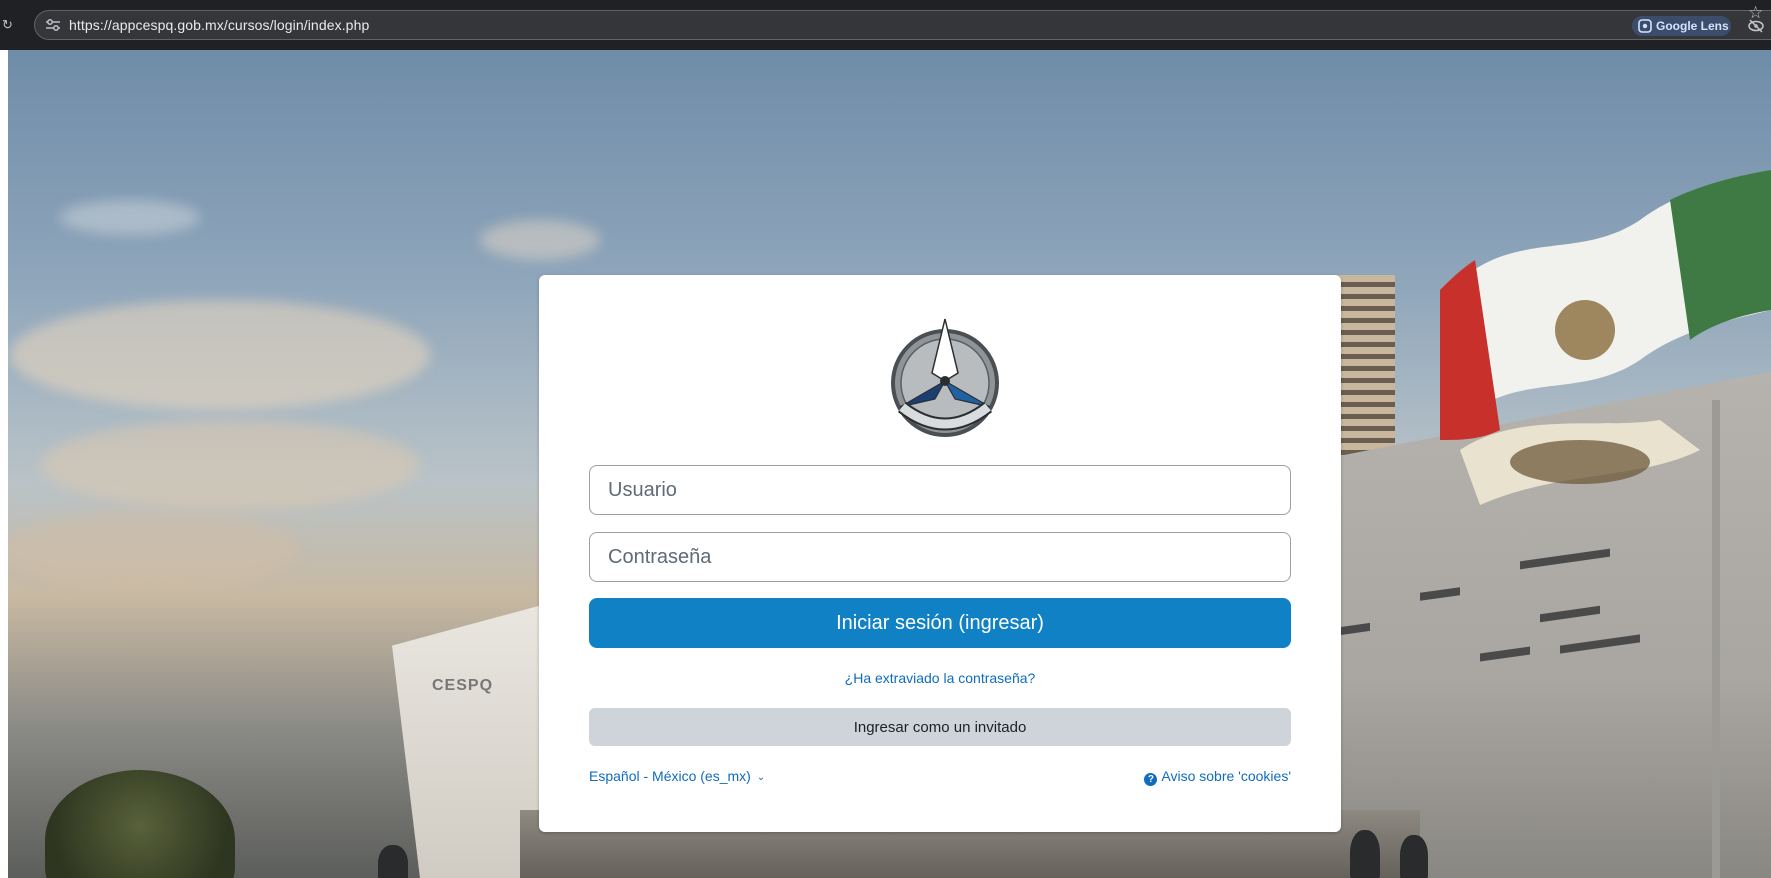  I want to click on help-icon: ?, so click(1151, 779).